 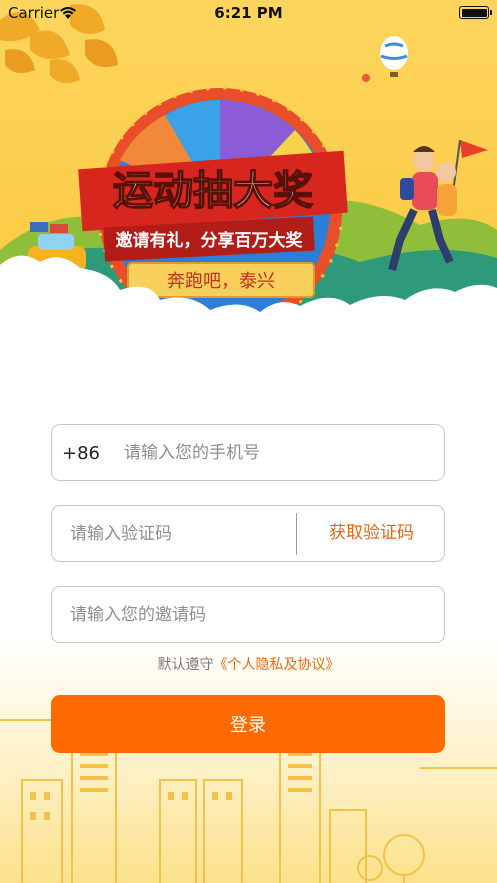 What do you see at coordinates (213, 191) in the screenshot?
I see `banner-title: 运动抽大奖` at bounding box center [213, 191].